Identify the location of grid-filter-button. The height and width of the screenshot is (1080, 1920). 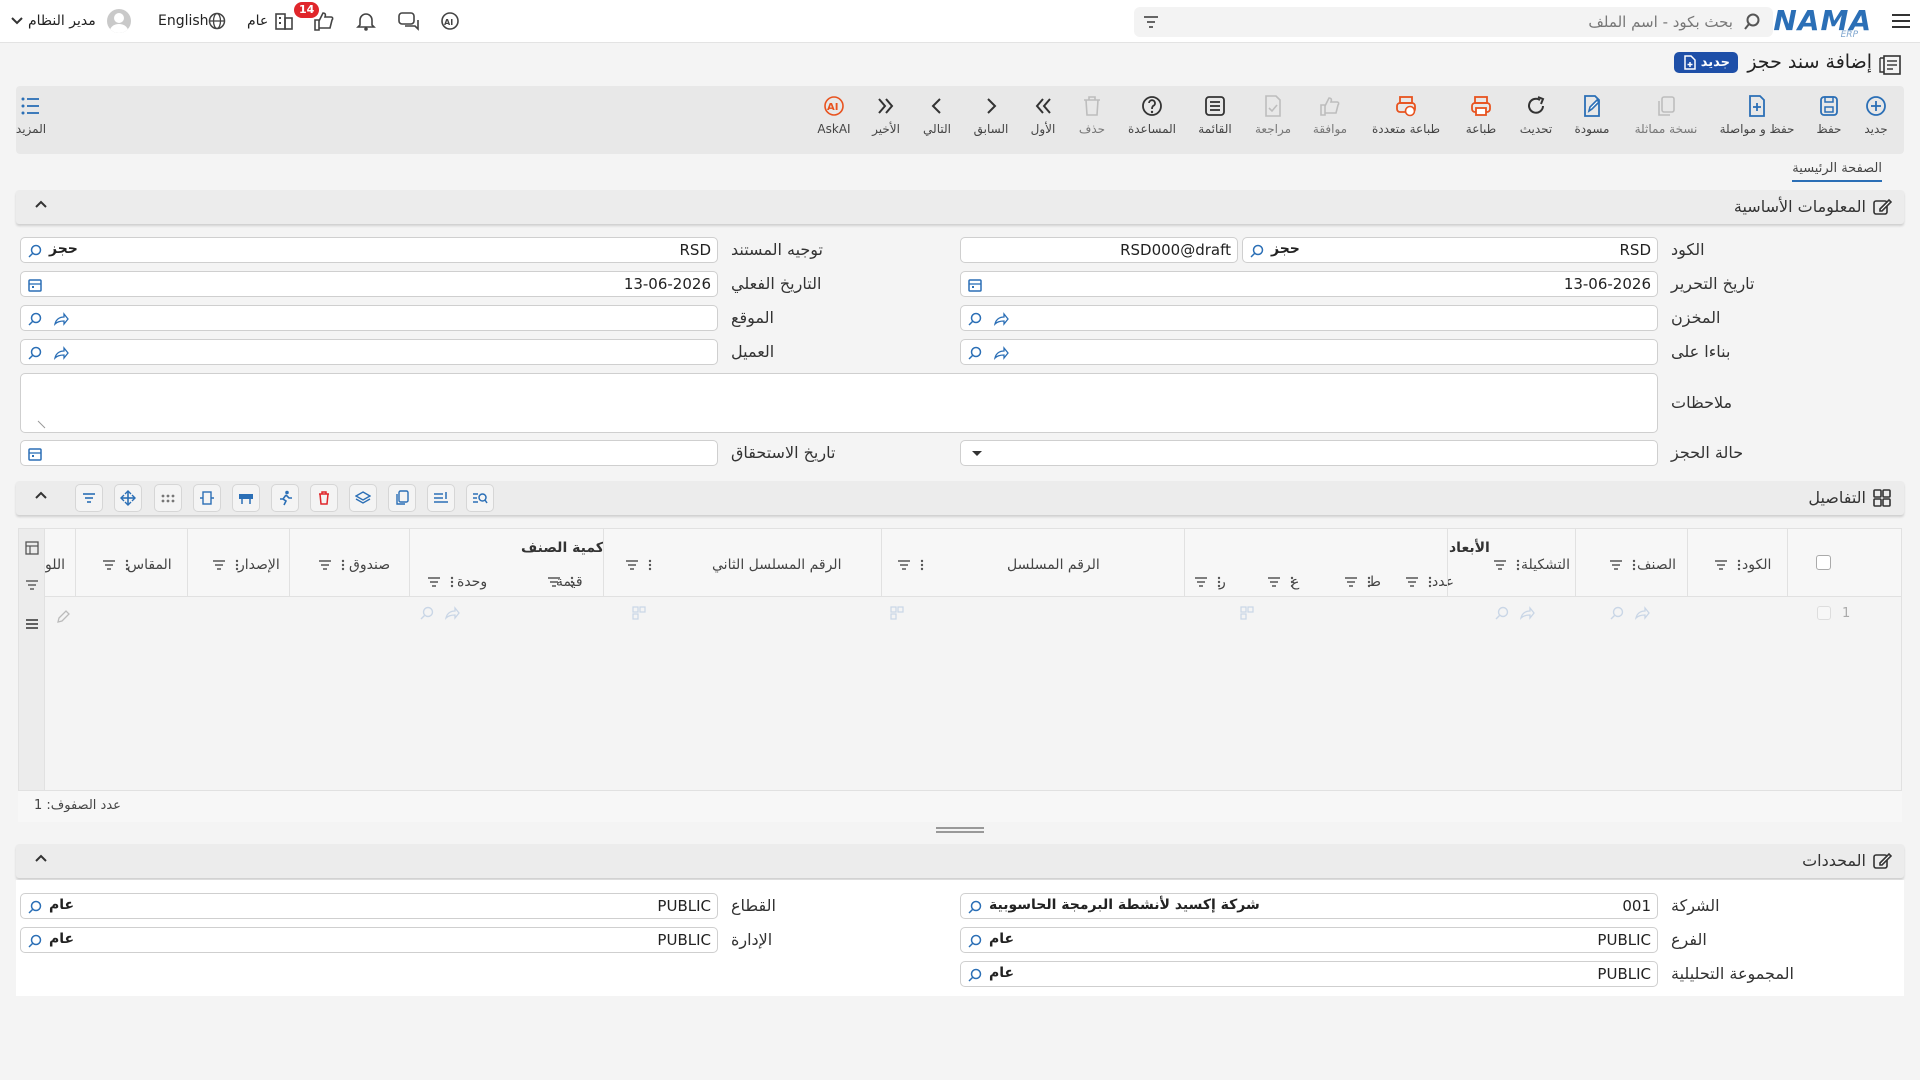
(89, 498).